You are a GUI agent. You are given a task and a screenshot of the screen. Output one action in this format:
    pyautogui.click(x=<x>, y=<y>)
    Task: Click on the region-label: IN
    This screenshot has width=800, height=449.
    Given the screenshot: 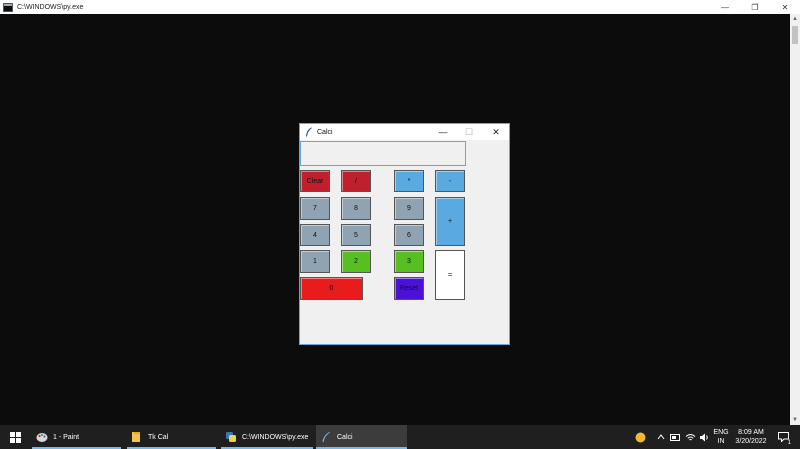 What is the action you would take?
    pyautogui.click(x=721, y=441)
    